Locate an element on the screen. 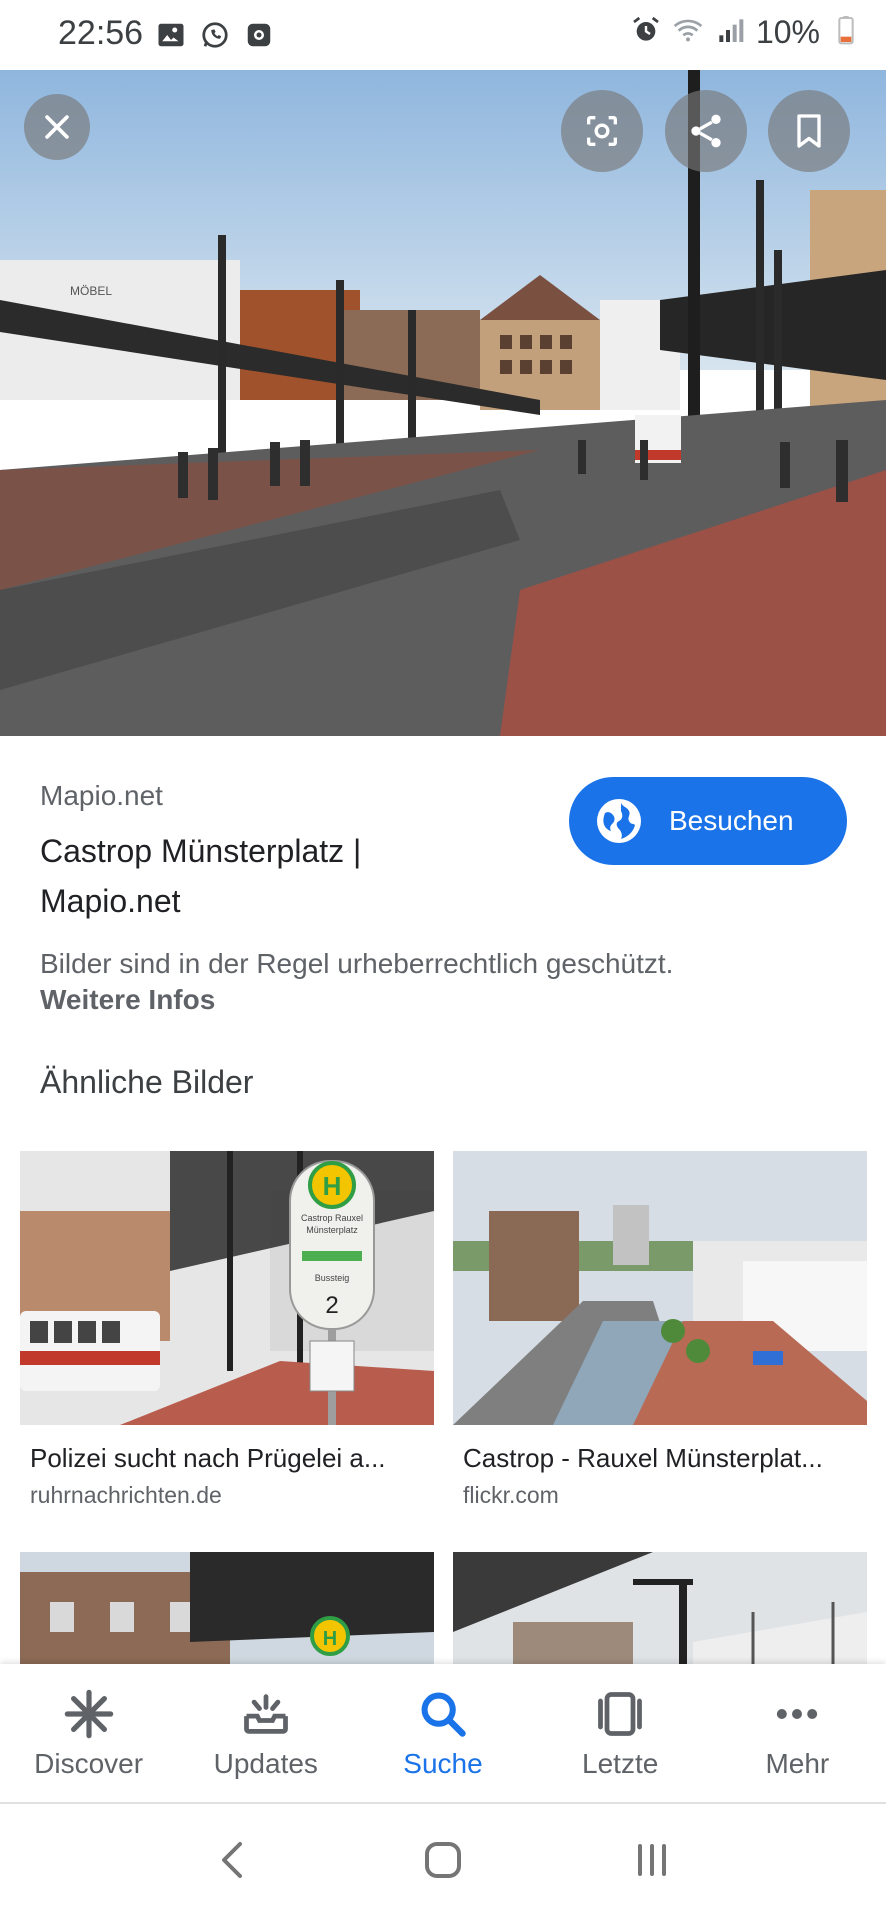 The image size is (886, 1920). similar-image-card: H is located at coordinates (227, 1608).